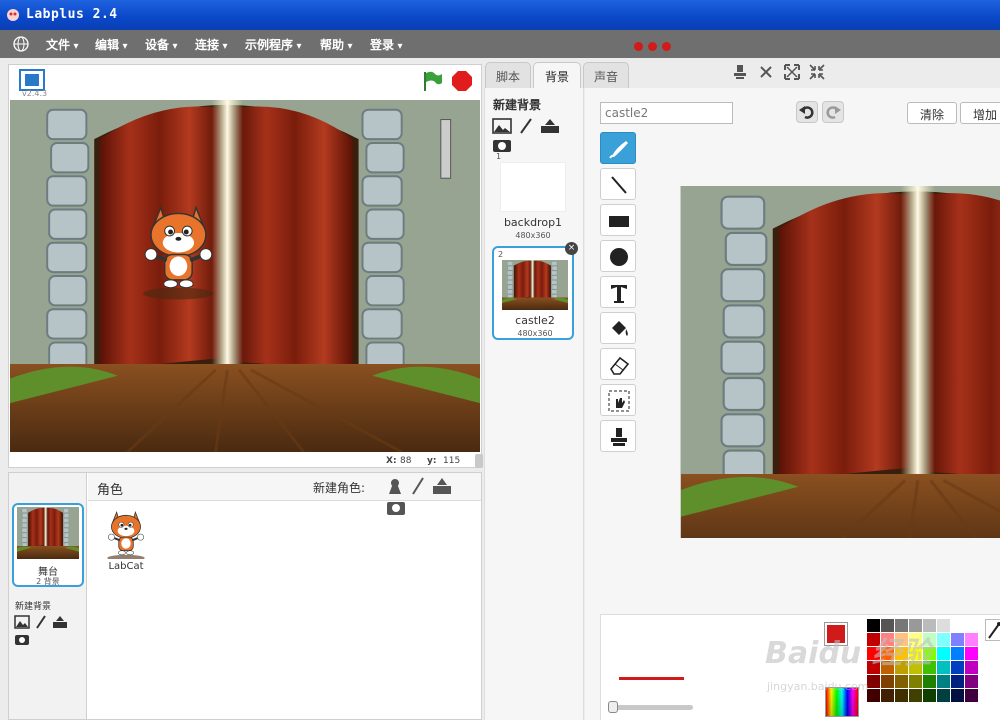  I want to click on camera-sprite-icon, so click(396, 507).